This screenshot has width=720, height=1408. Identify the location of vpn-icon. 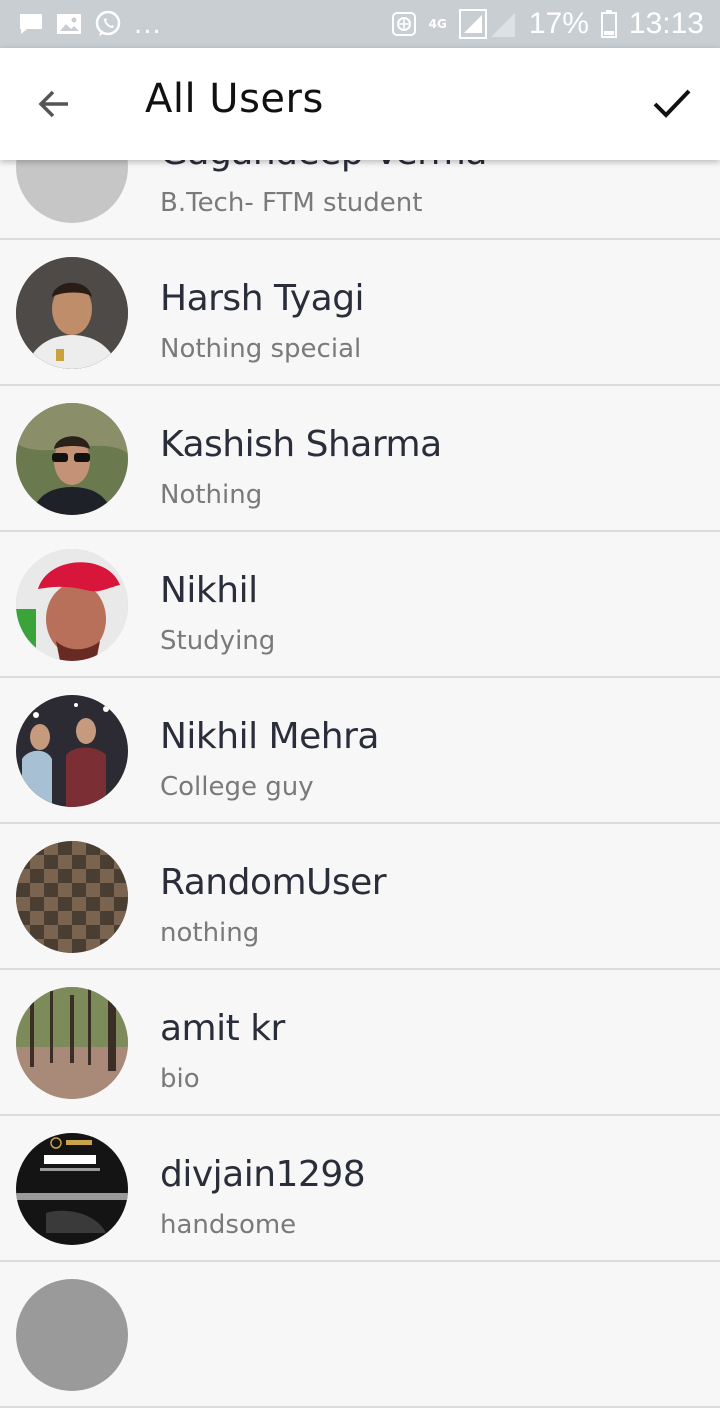
(404, 24).